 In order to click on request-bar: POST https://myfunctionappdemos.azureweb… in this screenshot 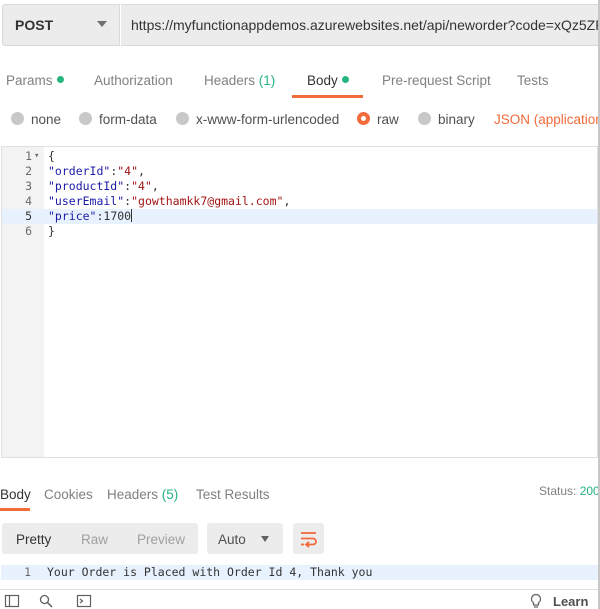, I will do `click(300, 26)`.